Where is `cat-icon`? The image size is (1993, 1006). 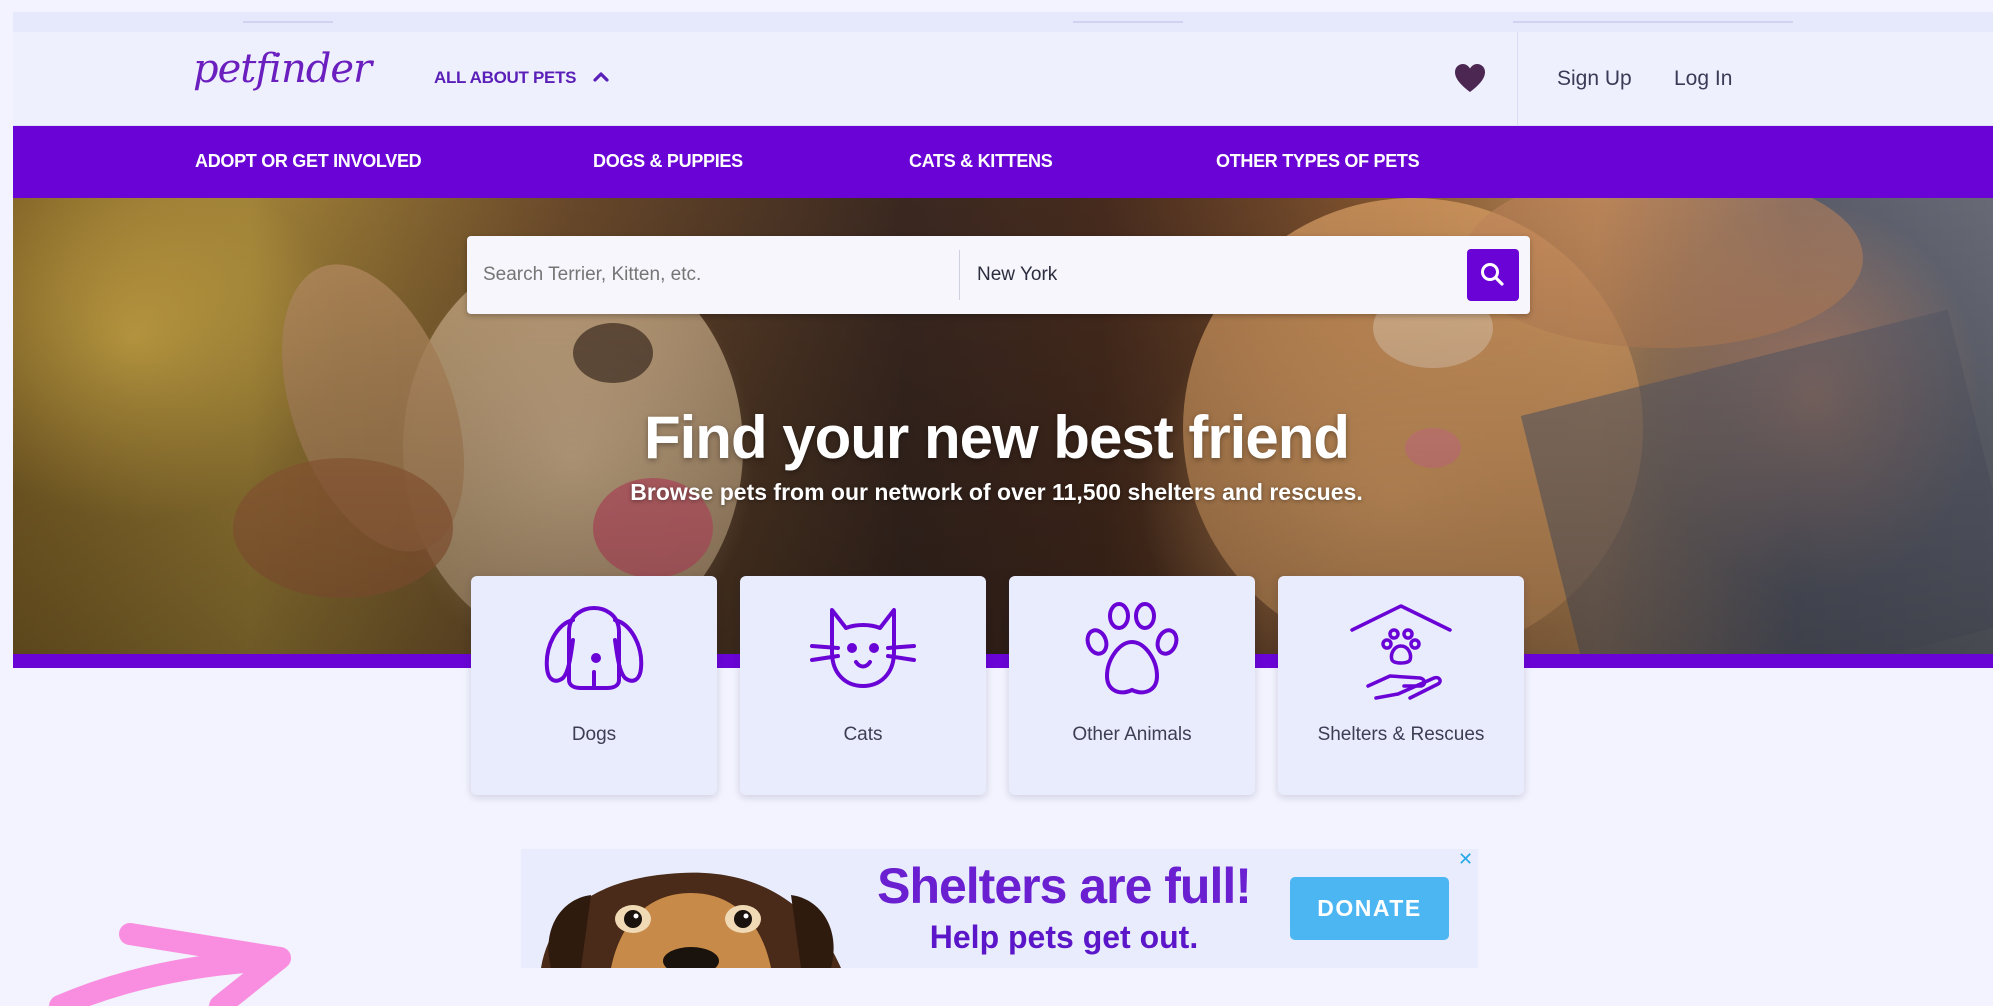
cat-icon is located at coordinates (863, 647).